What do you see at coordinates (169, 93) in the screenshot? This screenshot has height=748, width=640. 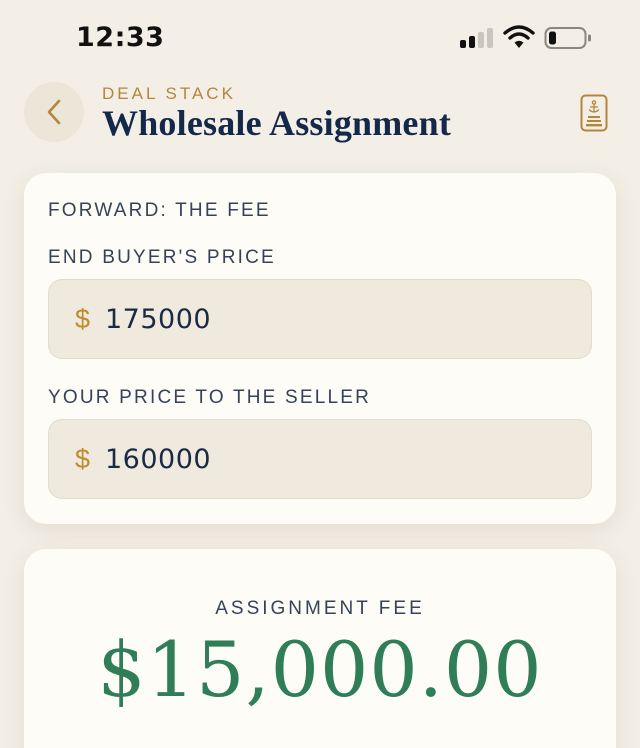 I see `app-eyebrow: DEAL STACK` at bounding box center [169, 93].